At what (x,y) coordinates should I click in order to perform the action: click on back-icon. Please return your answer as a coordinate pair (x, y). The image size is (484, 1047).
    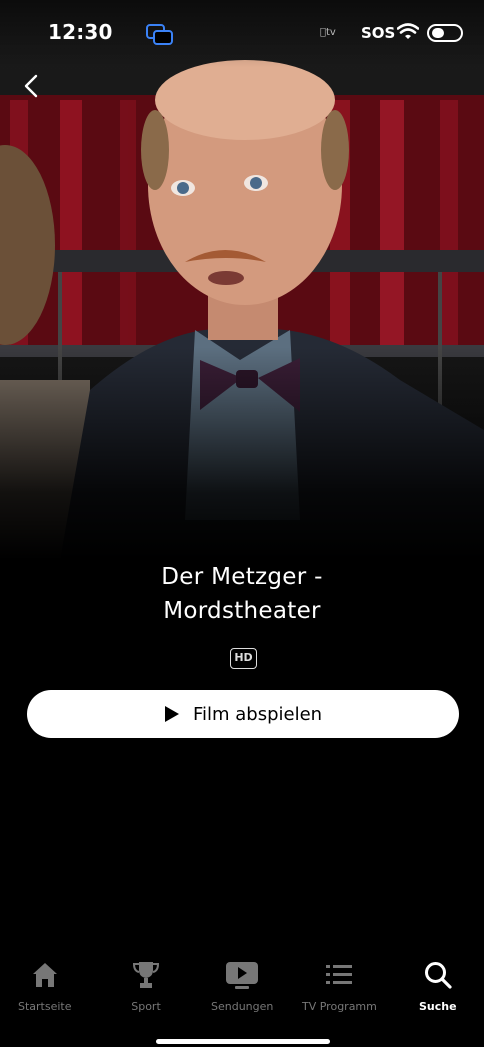
    Looking at the image, I should click on (32, 86).